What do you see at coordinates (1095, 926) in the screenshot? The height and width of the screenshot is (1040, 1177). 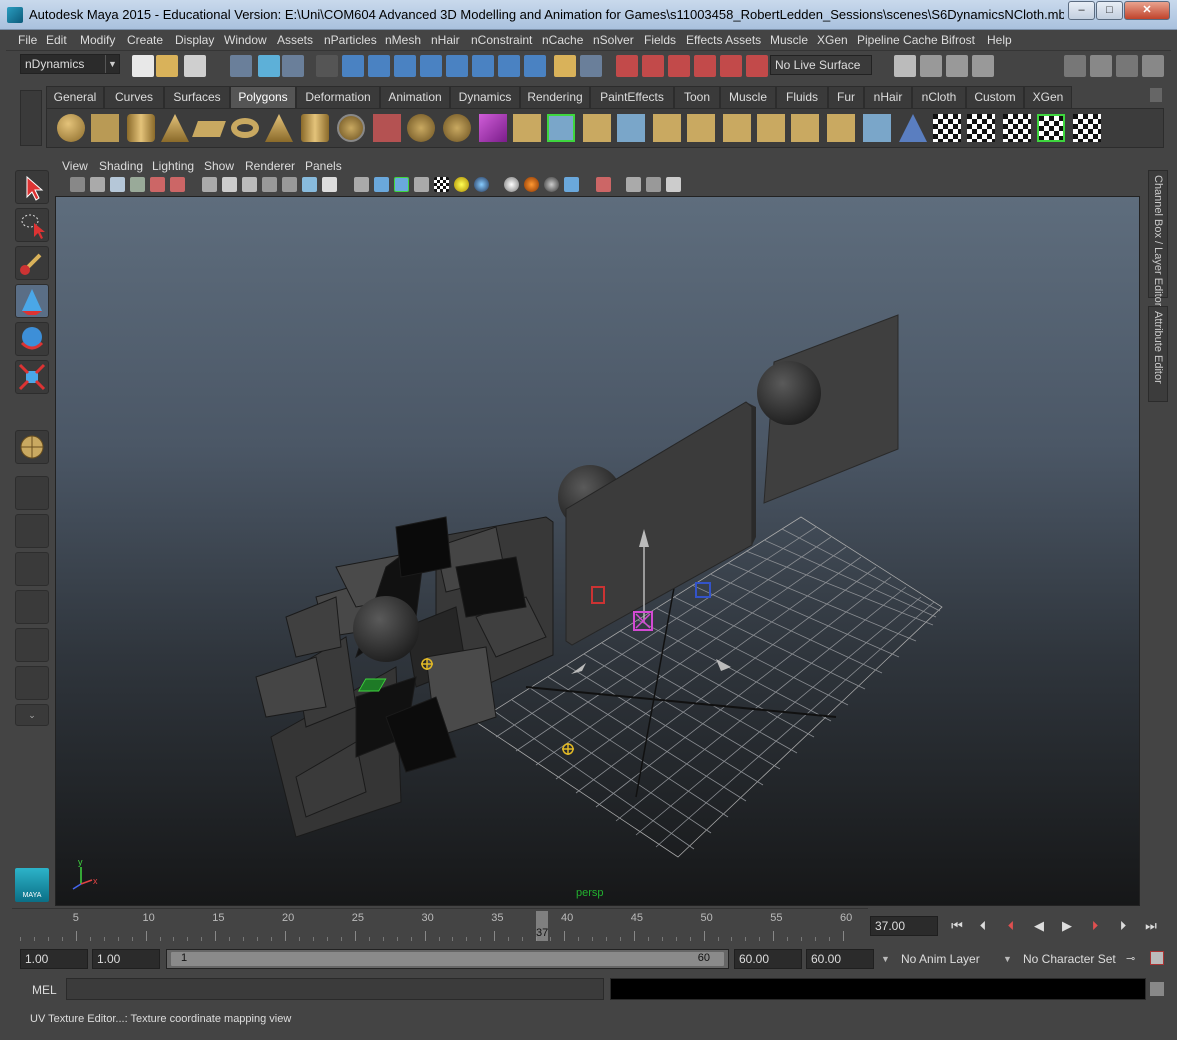 I see `step-forward-key-icon: ⏵` at bounding box center [1095, 926].